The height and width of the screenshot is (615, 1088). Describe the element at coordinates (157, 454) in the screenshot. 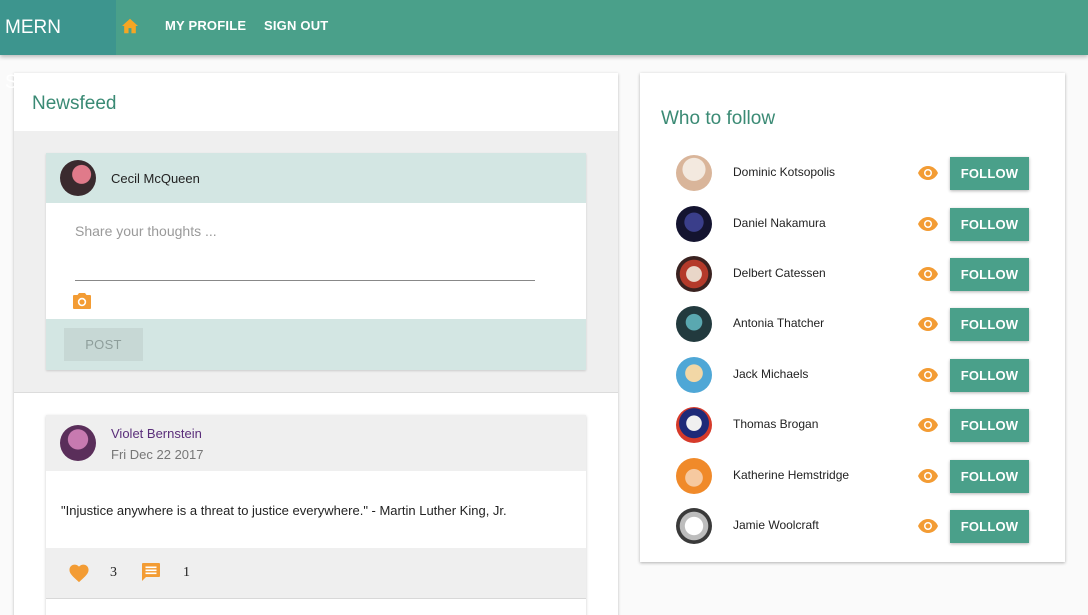

I see `post-date: Fri Dec 22 2017` at that location.